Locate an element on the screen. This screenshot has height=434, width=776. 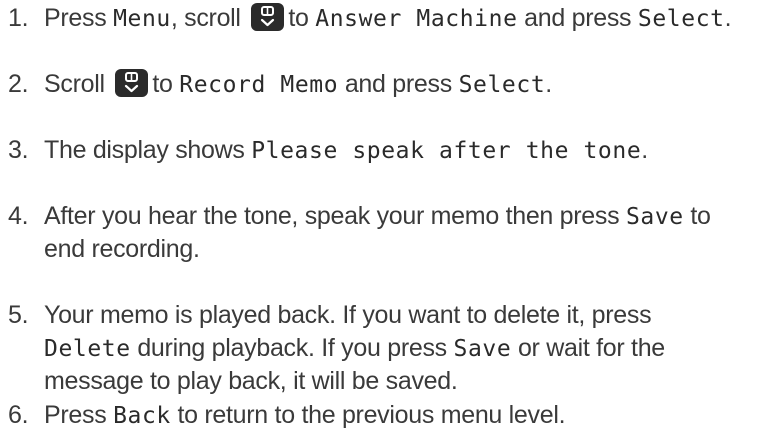
step-text: message to play back, it will be saved. is located at coordinates (251, 381).